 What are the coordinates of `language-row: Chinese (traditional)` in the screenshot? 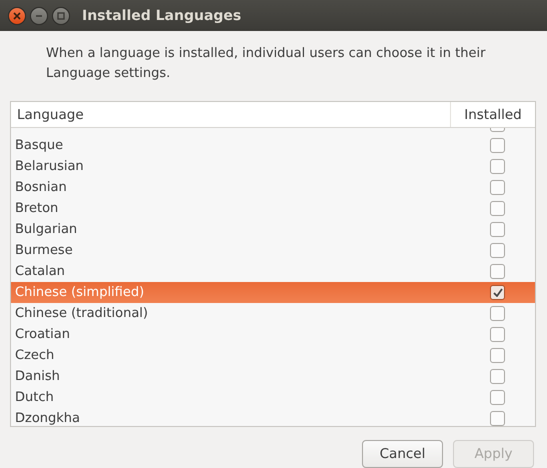 It's located at (273, 313).